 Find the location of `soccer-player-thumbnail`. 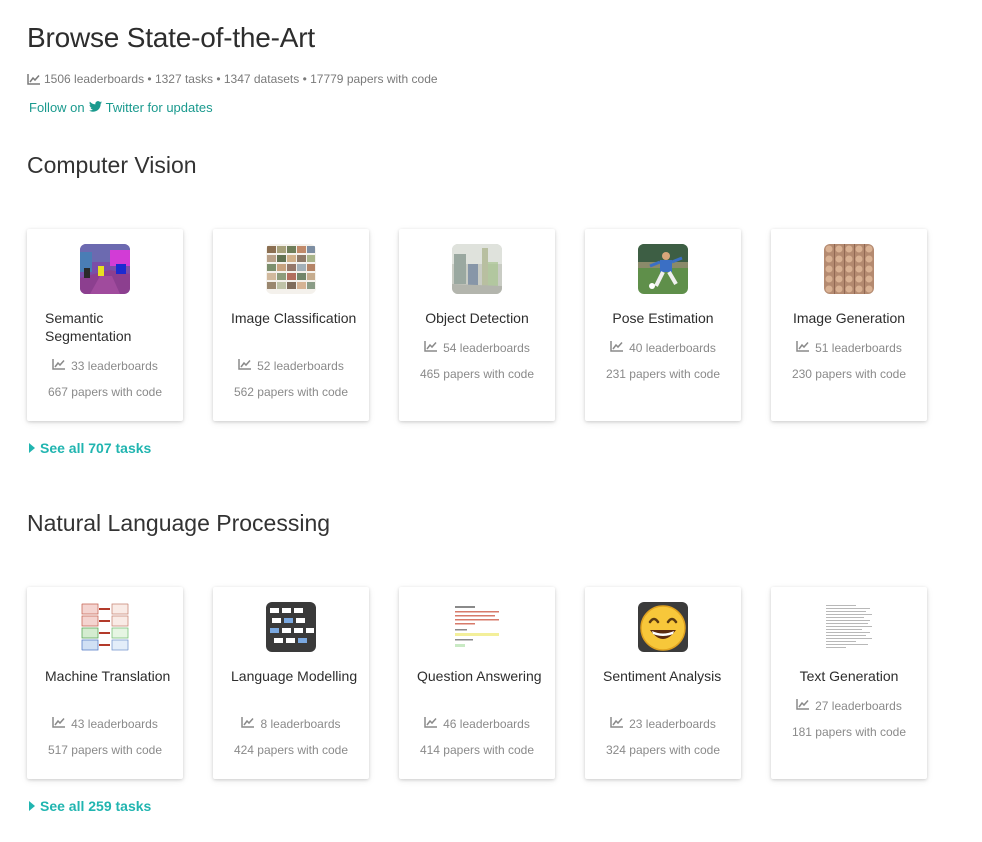

soccer-player-thumbnail is located at coordinates (663, 269).